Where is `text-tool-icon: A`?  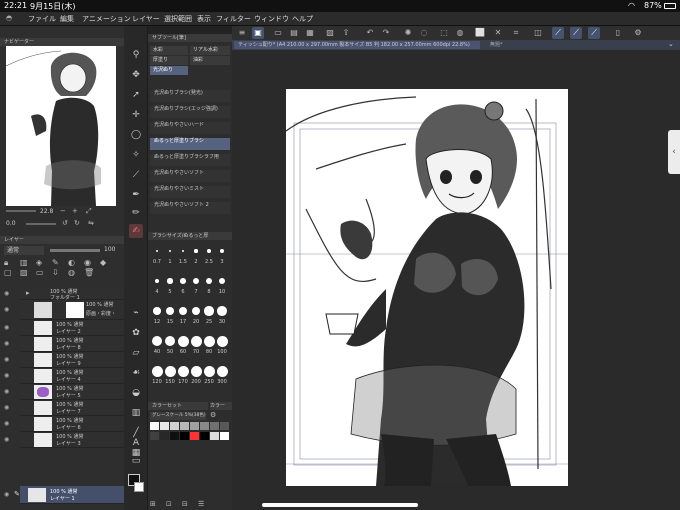
text-tool-icon: A is located at coordinates (136, 443).